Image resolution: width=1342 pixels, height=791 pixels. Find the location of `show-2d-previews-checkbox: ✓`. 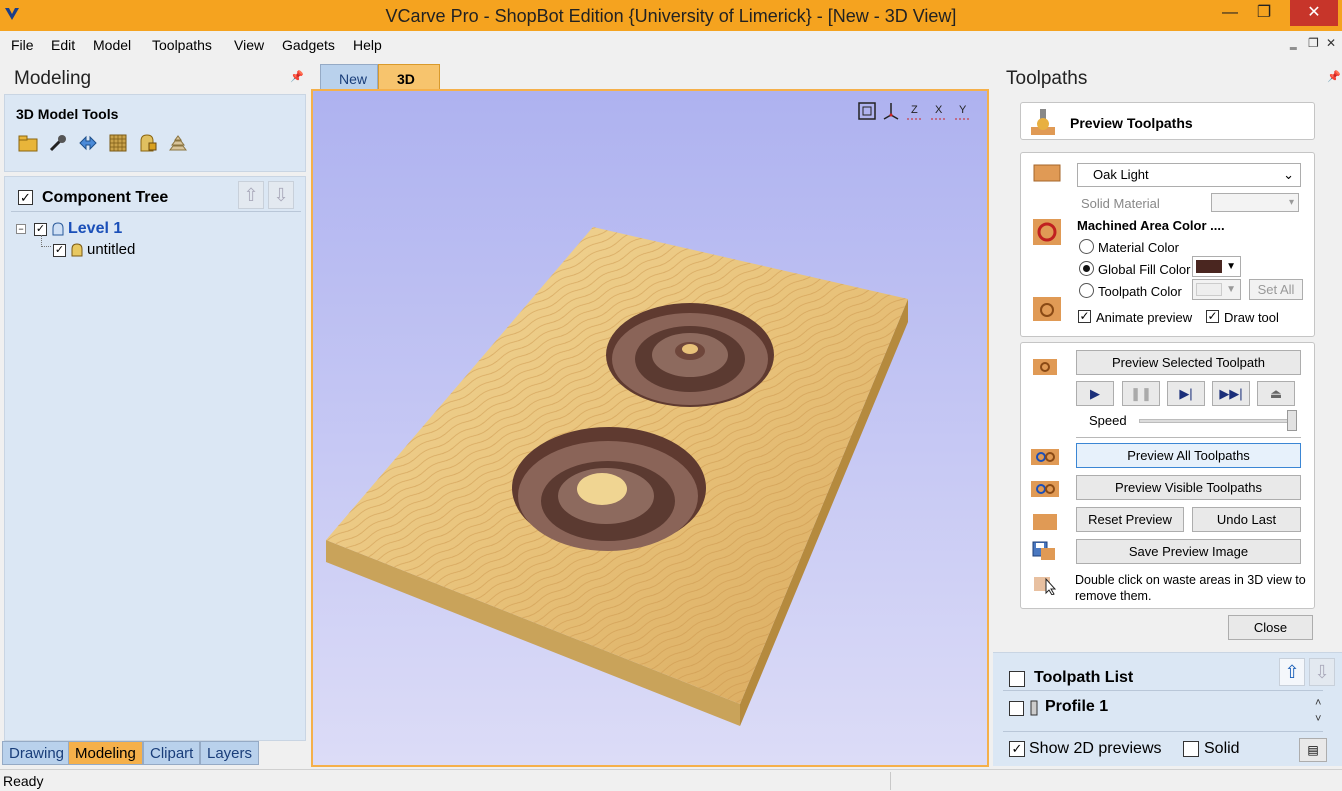

show-2d-previews-checkbox: ✓ is located at coordinates (1017, 749).